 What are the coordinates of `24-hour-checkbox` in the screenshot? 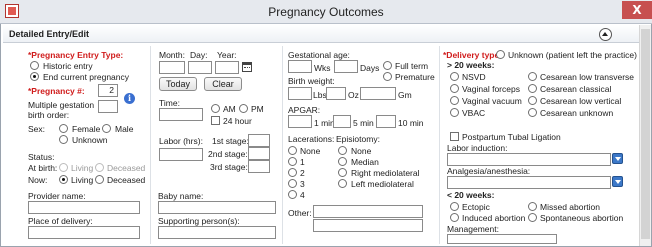 It's located at (215, 120).